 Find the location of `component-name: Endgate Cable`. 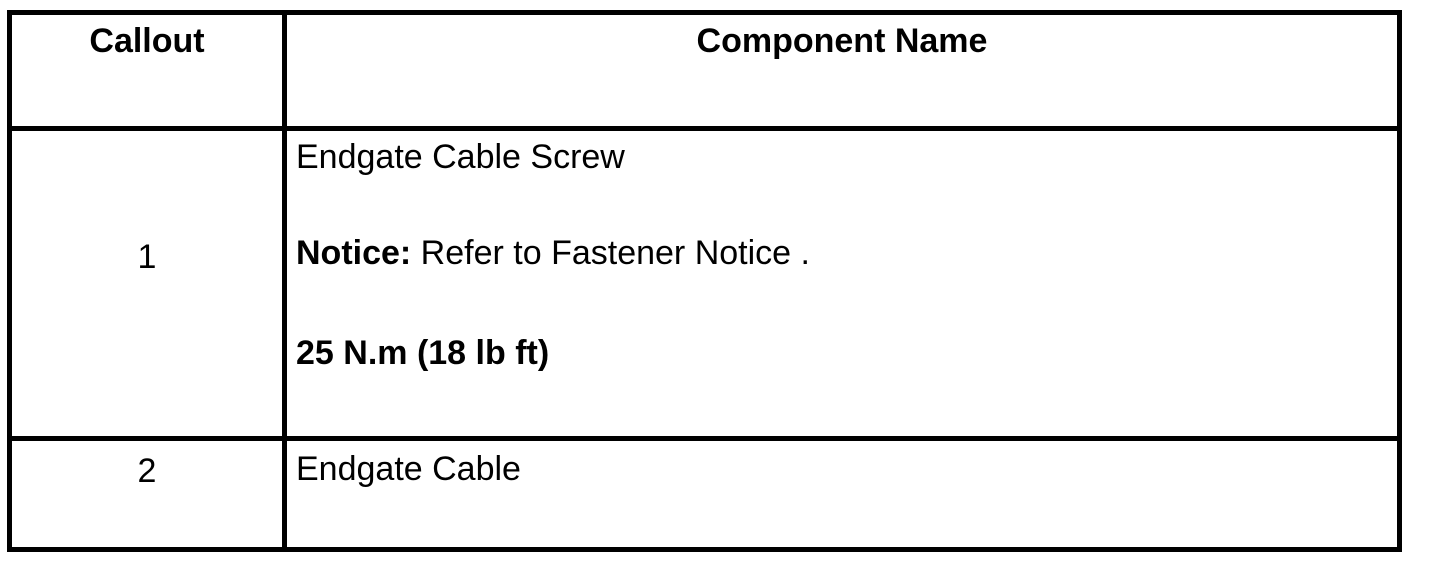

component-name: Endgate Cable is located at coordinates (408, 469).